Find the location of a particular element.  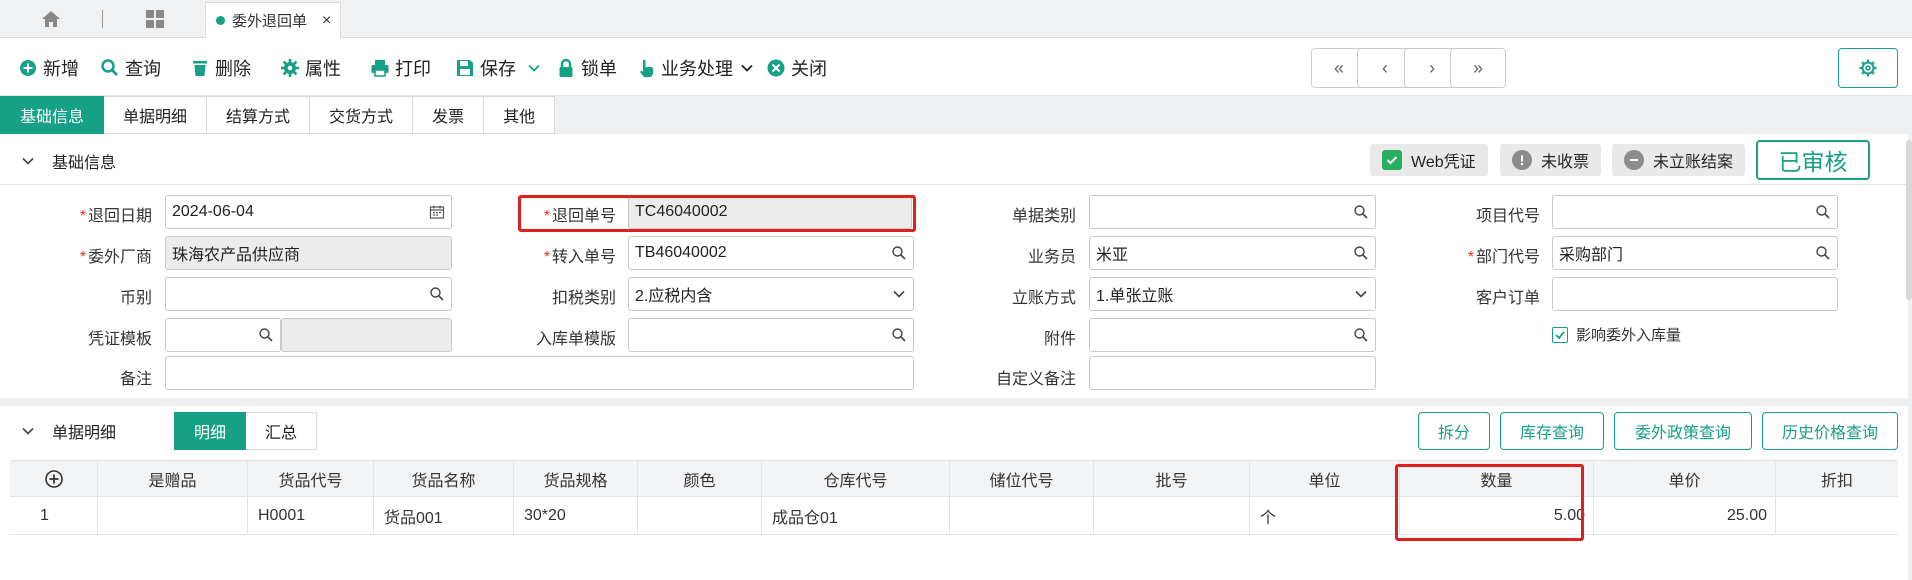

settings-button is located at coordinates (1868, 68).